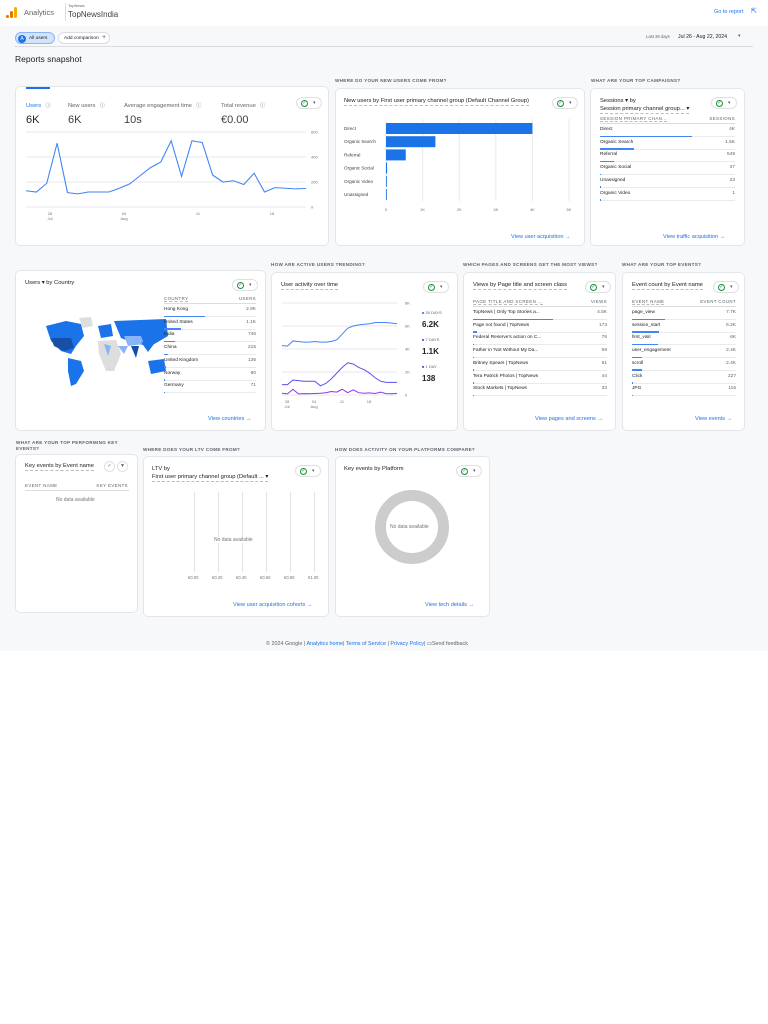  What do you see at coordinates (702, 37) in the screenshot?
I see `date-range-picker: Jul 26 - Aug 22, 2024` at bounding box center [702, 37].